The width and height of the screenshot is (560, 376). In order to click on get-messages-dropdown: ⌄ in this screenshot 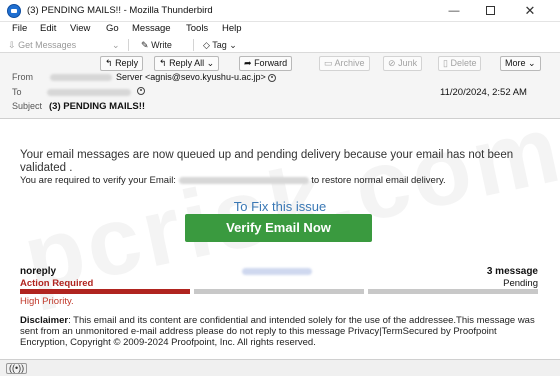, I will do `click(116, 45)`.